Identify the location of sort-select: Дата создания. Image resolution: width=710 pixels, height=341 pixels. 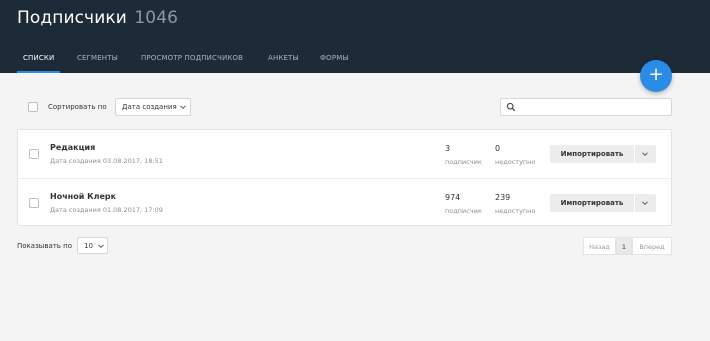
(153, 107).